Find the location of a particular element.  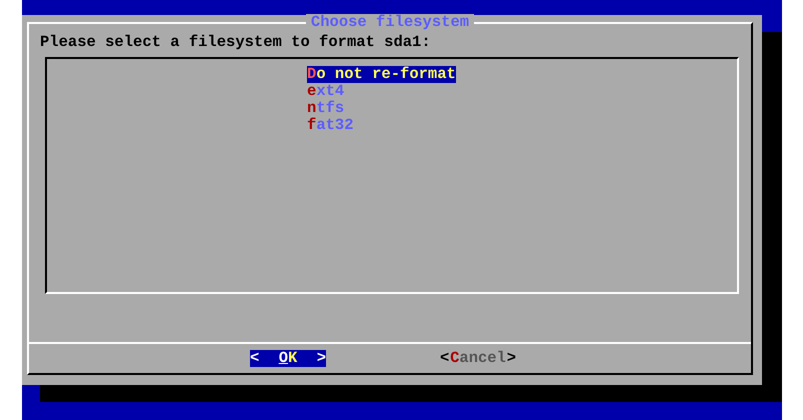

dialog-title: Choose filesystem is located at coordinates (390, 22).